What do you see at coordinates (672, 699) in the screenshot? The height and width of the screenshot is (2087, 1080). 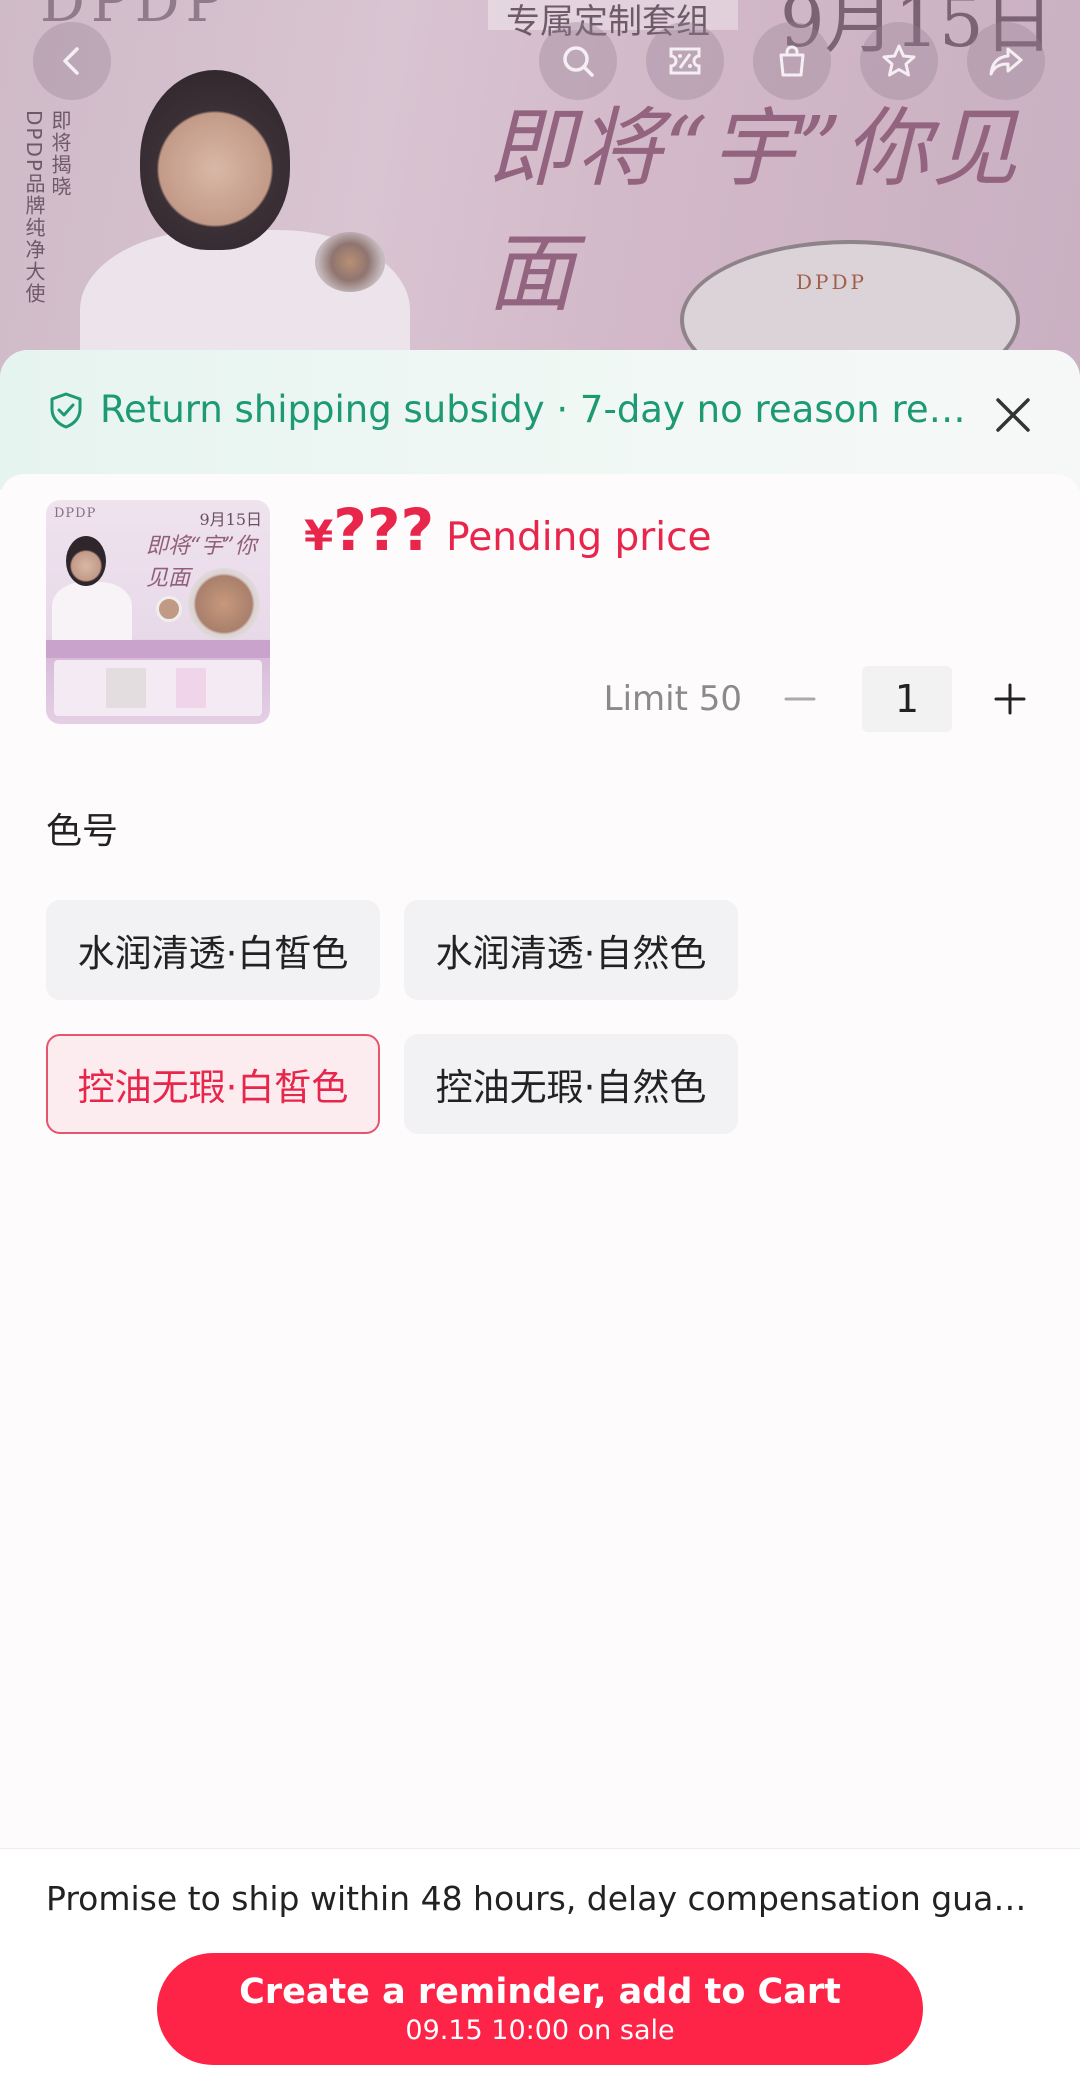 I see `purchase-limit: Limit 50` at bounding box center [672, 699].